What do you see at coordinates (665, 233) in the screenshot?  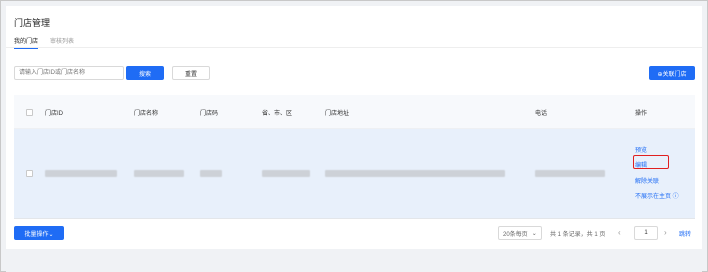 I see `next-page-icon: ›` at bounding box center [665, 233].